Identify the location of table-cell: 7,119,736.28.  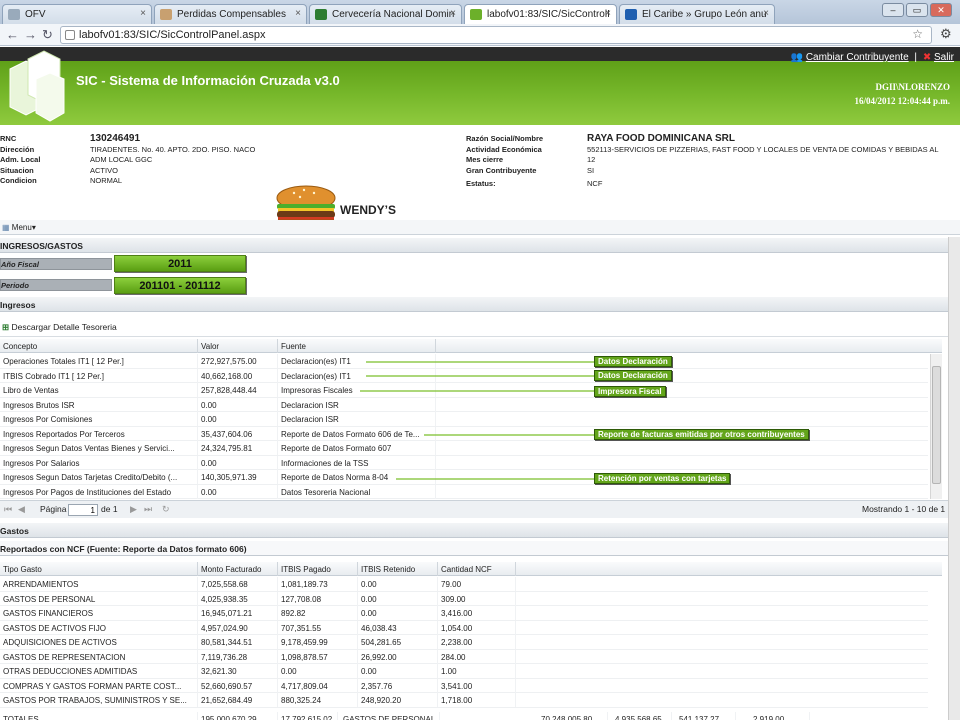
(238, 656).